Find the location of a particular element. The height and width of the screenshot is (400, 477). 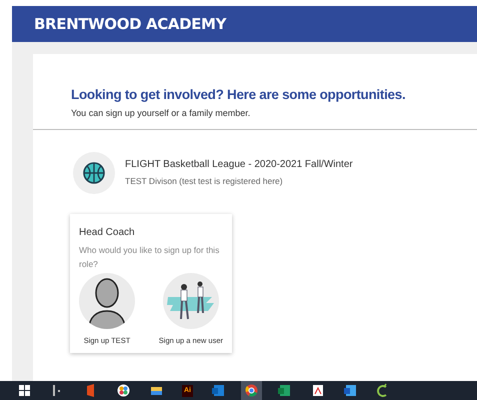

basketball-icon is located at coordinates (94, 173).